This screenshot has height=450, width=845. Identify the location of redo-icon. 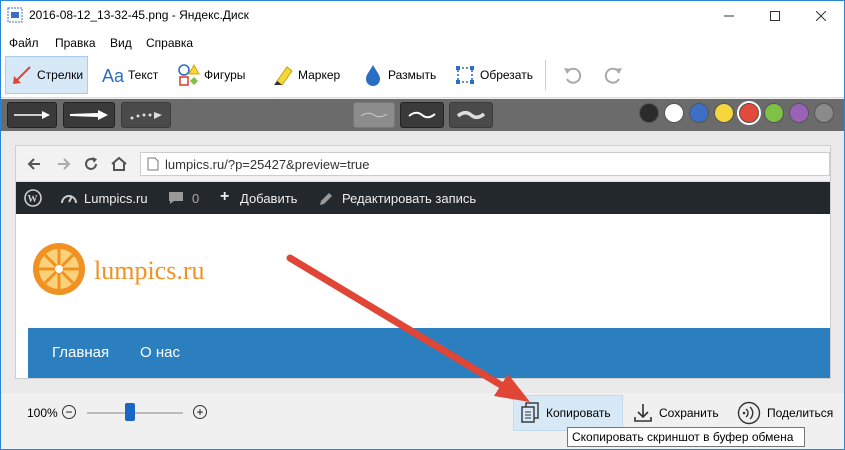
(613, 75).